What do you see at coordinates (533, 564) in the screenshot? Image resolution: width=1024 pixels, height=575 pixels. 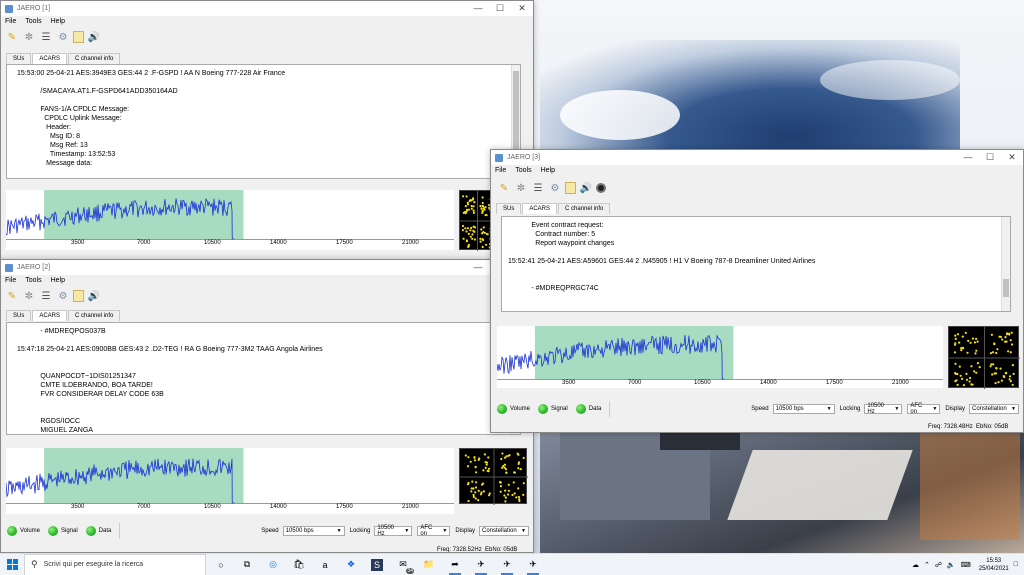 I see `jaero-taskbar-icon-4: ✈` at bounding box center [533, 564].